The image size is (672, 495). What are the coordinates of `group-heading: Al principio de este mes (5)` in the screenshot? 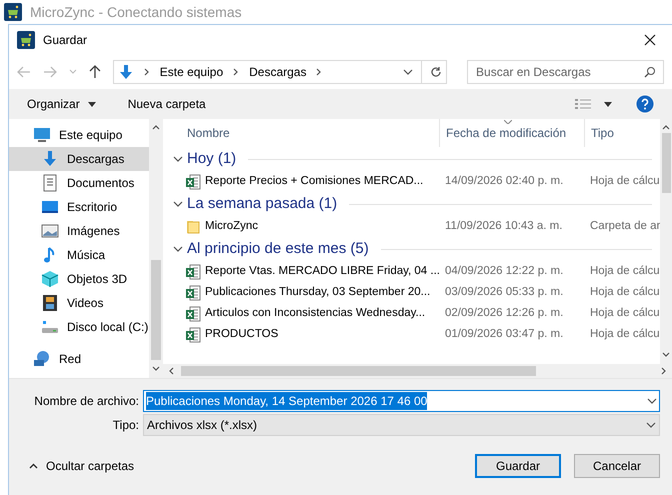 It's located at (278, 249).